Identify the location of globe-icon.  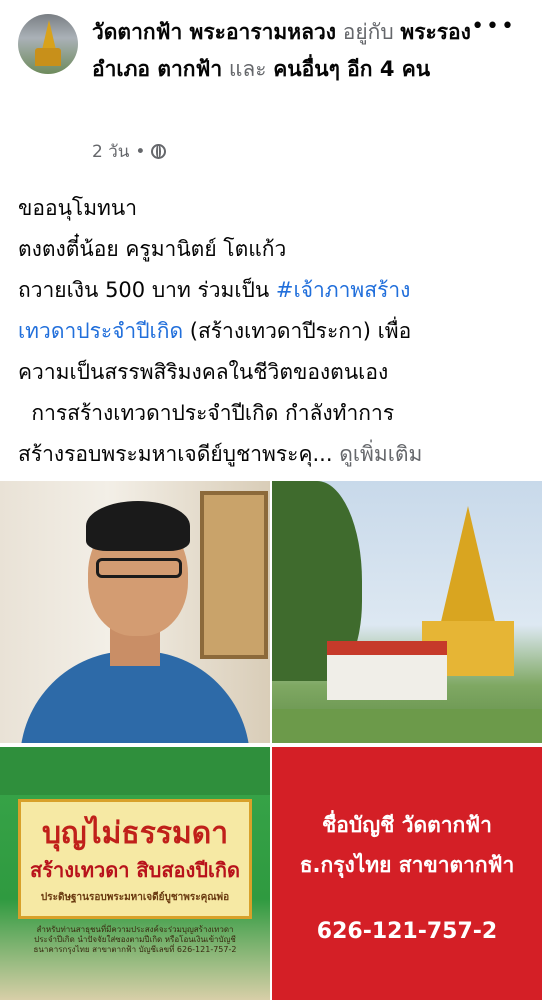
(159, 151).